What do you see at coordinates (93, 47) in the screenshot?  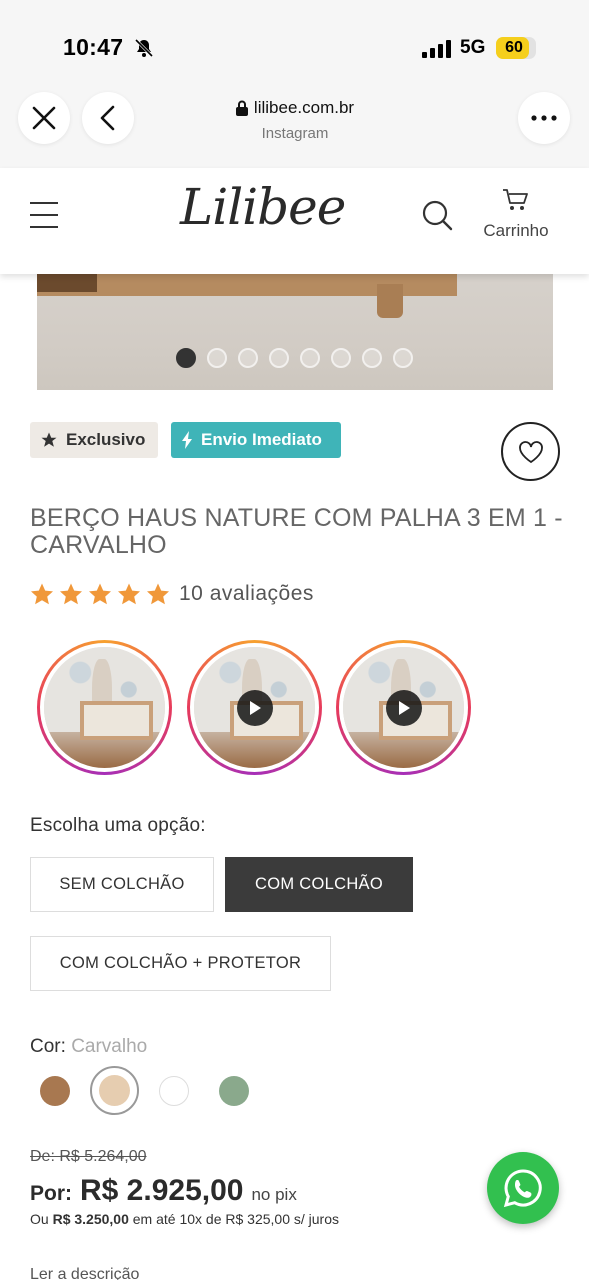 I see `status-time: 10:47` at bounding box center [93, 47].